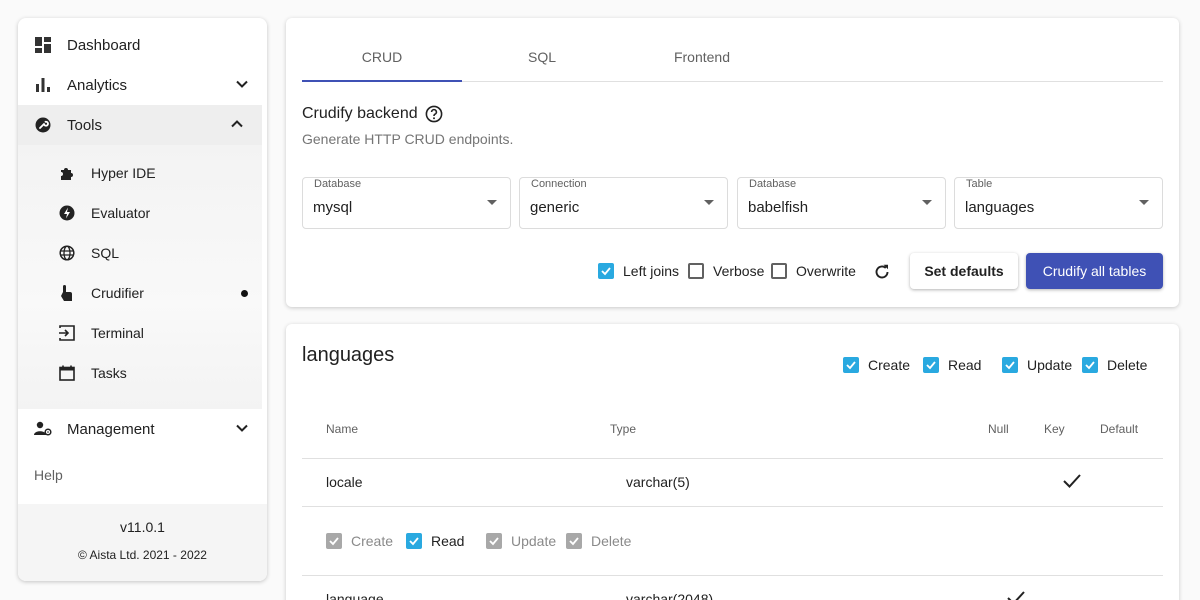 The height and width of the screenshot is (600, 1200). I want to click on row-name-cell: language, so click(355, 595).